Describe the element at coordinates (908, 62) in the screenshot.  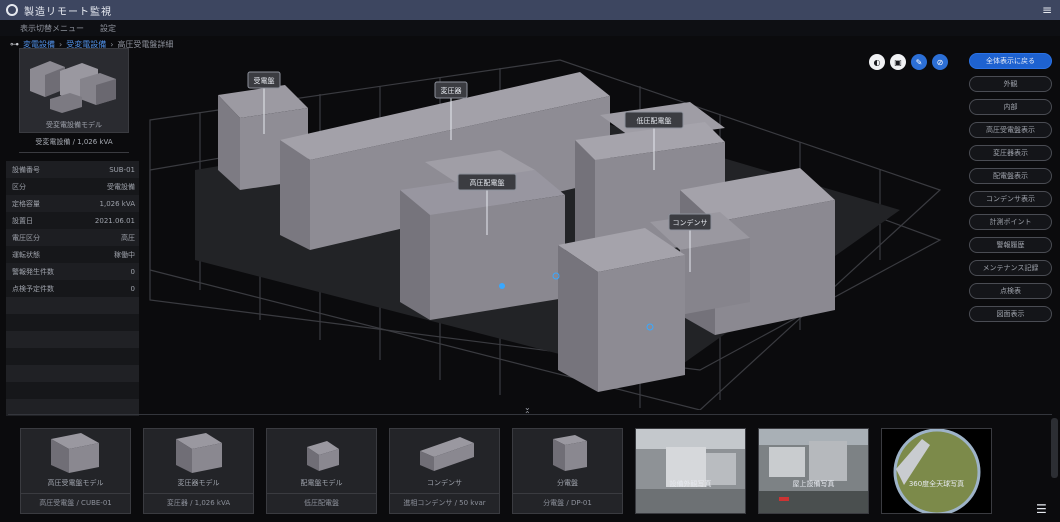
I see `view-tool-icons: ◐ ▣ ✎ ⊘` at that location.